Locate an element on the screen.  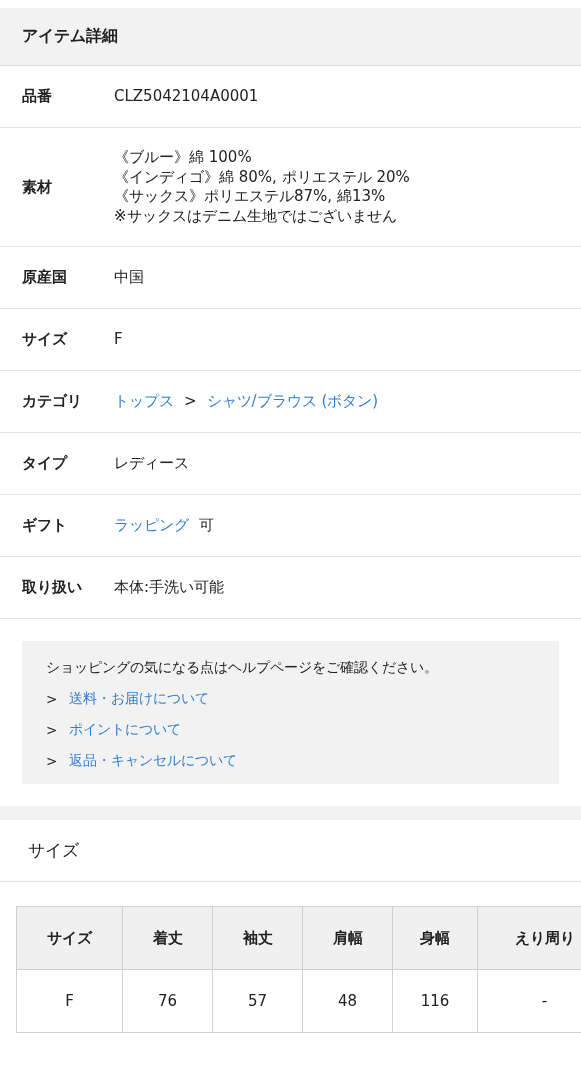
category-link: シャツ/ブラウス (ボタン) is located at coordinates (292, 401).